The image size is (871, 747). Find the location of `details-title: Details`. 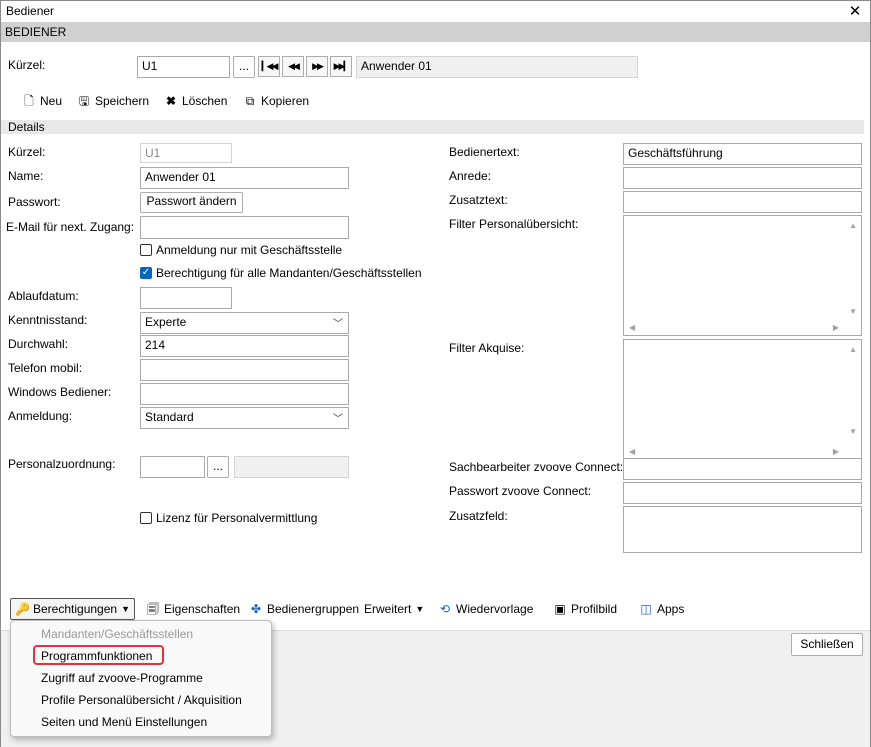

details-title: Details is located at coordinates (26, 127).